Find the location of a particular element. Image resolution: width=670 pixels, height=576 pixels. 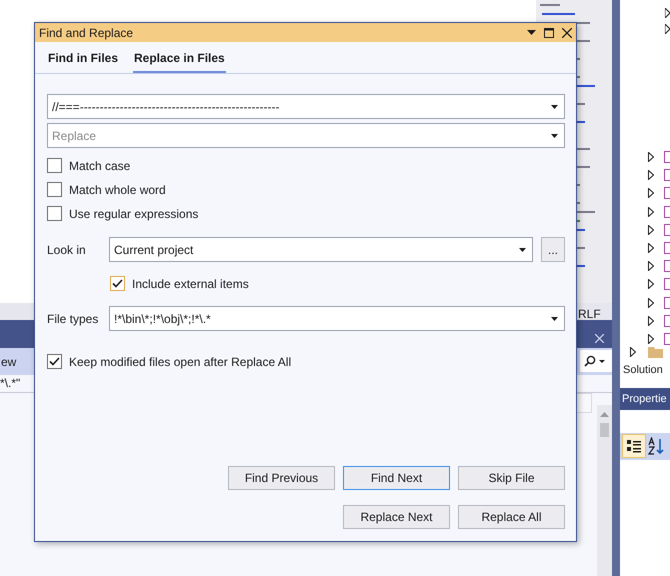

solution-label: Solution is located at coordinates (643, 370).